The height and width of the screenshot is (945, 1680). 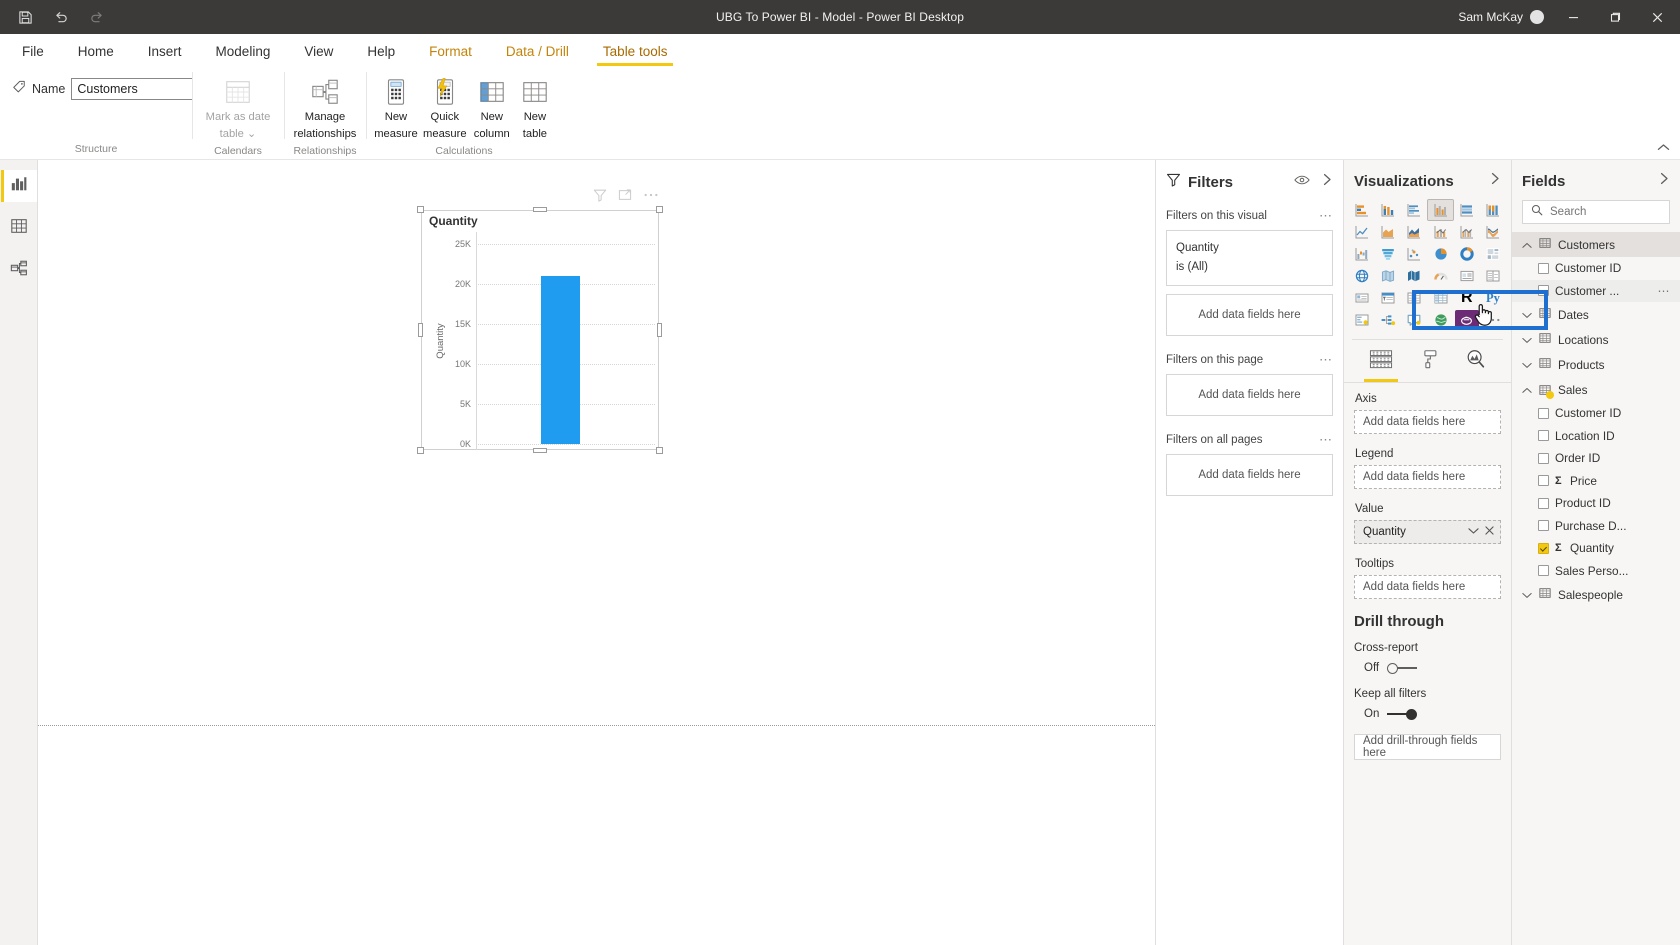 I want to click on maximize-restore-button, so click(x=1615, y=17).